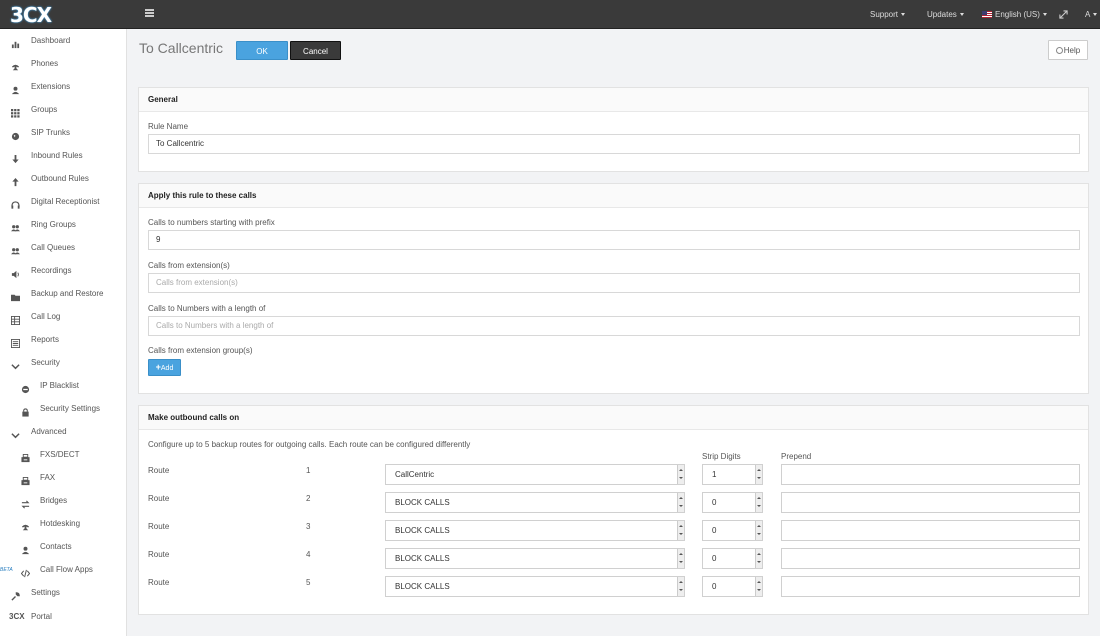 The height and width of the screenshot is (636, 1100). I want to click on sidebar-item-inbound-rules: Inbound Rules, so click(63, 156).